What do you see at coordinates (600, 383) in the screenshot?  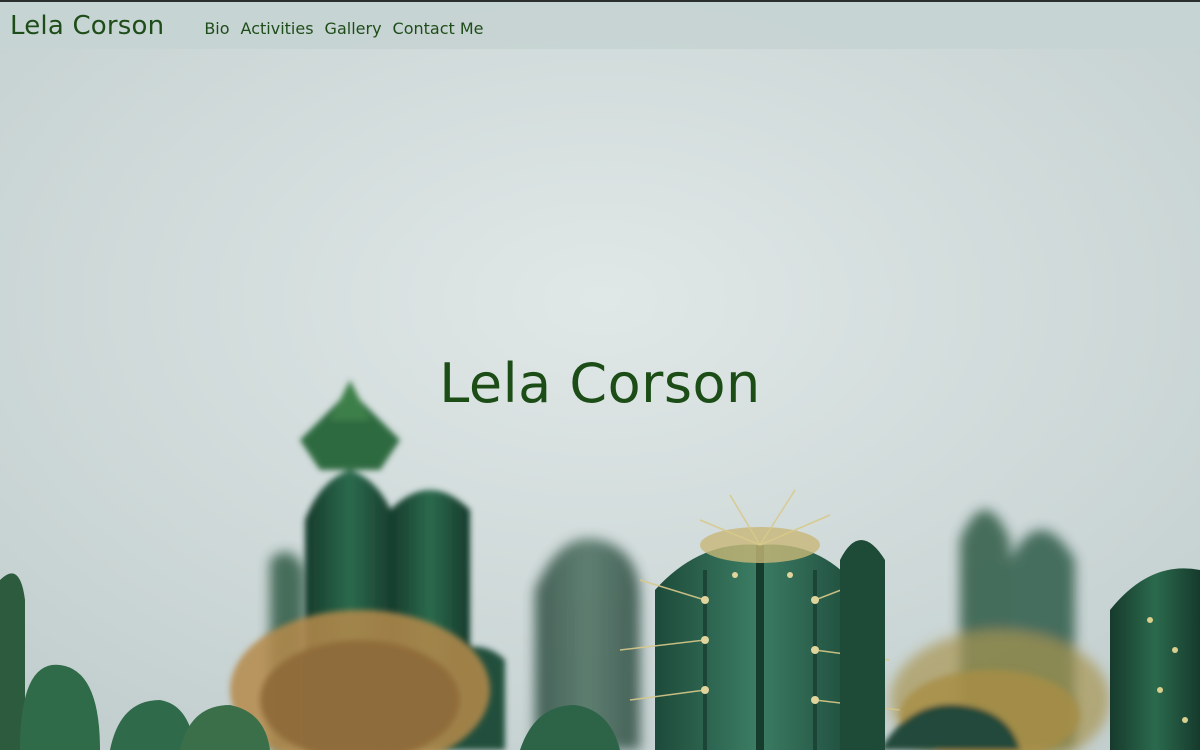 I see `hero-title: Lela Corson` at bounding box center [600, 383].